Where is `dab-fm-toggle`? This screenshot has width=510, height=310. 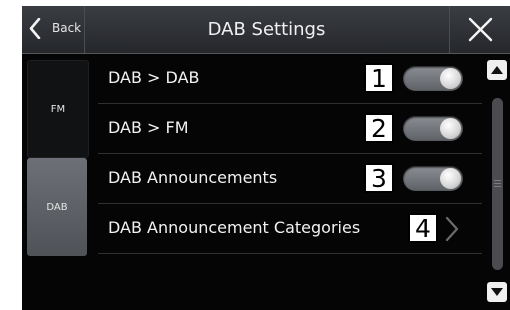 dab-fm-toggle is located at coordinates (433, 128).